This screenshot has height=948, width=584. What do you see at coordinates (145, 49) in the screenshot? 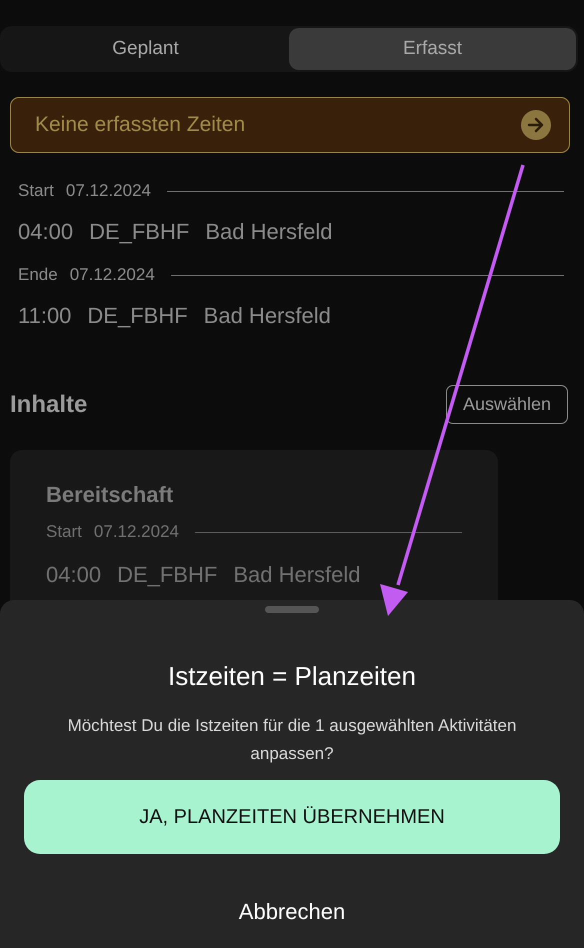
I see `tab: Geplant` at bounding box center [145, 49].